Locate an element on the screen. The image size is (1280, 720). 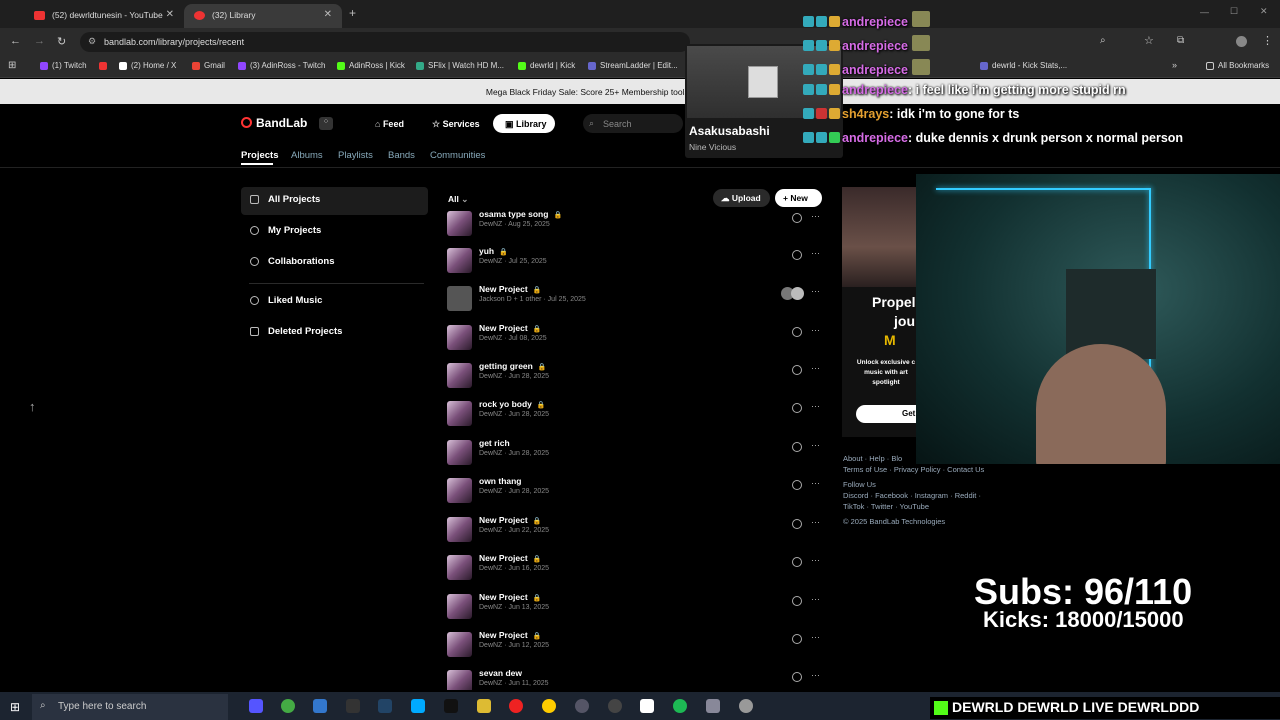
settings-icon is located at coordinates (746, 706).